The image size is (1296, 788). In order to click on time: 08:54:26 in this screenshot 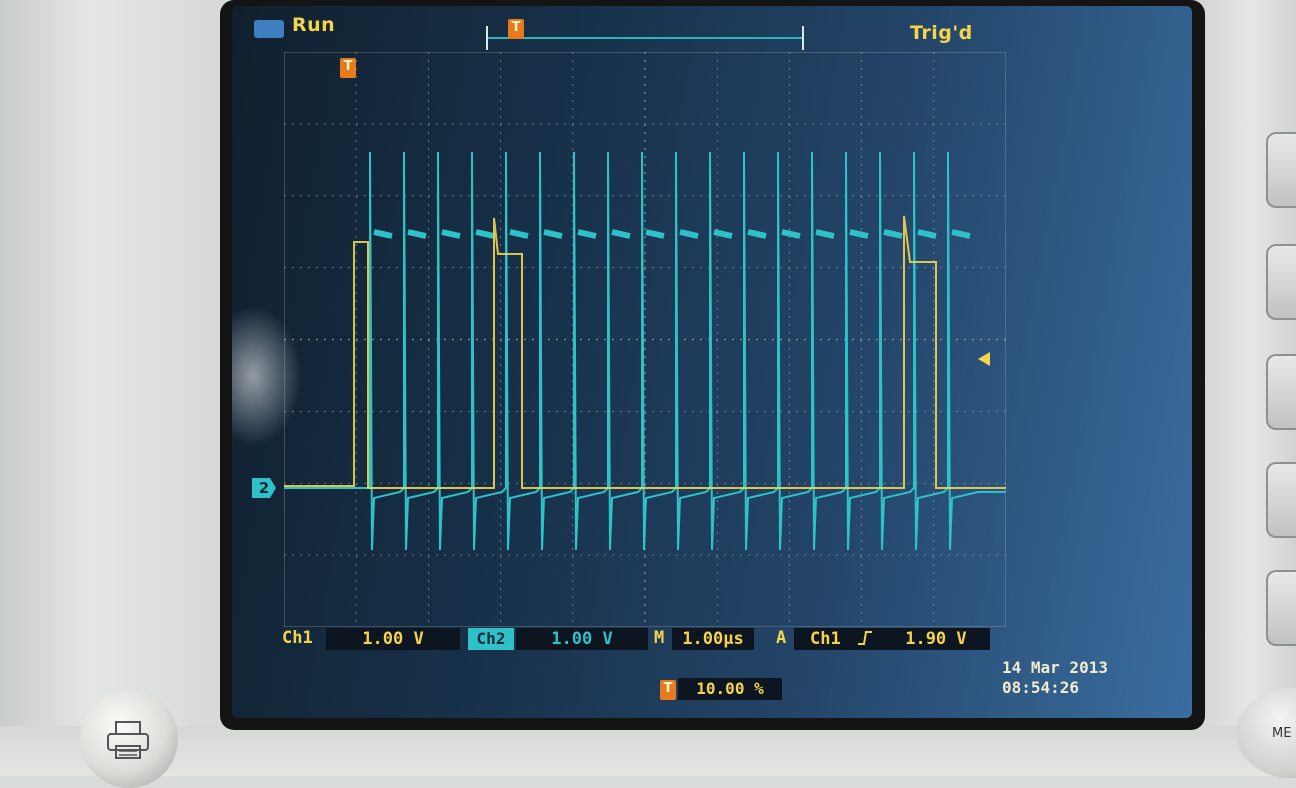, I will do `click(1041, 687)`.